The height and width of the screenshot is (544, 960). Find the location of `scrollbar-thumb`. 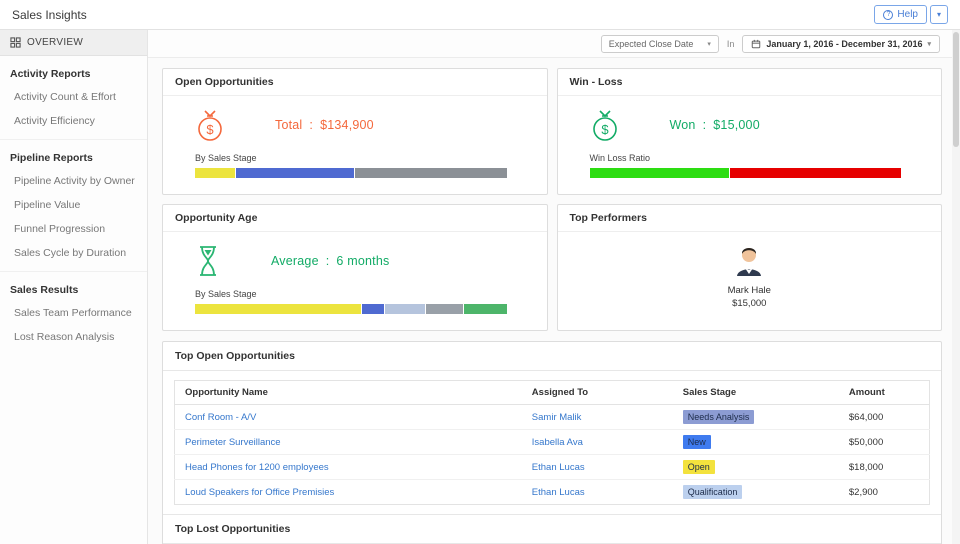

scrollbar-thumb is located at coordinates (956, 89).